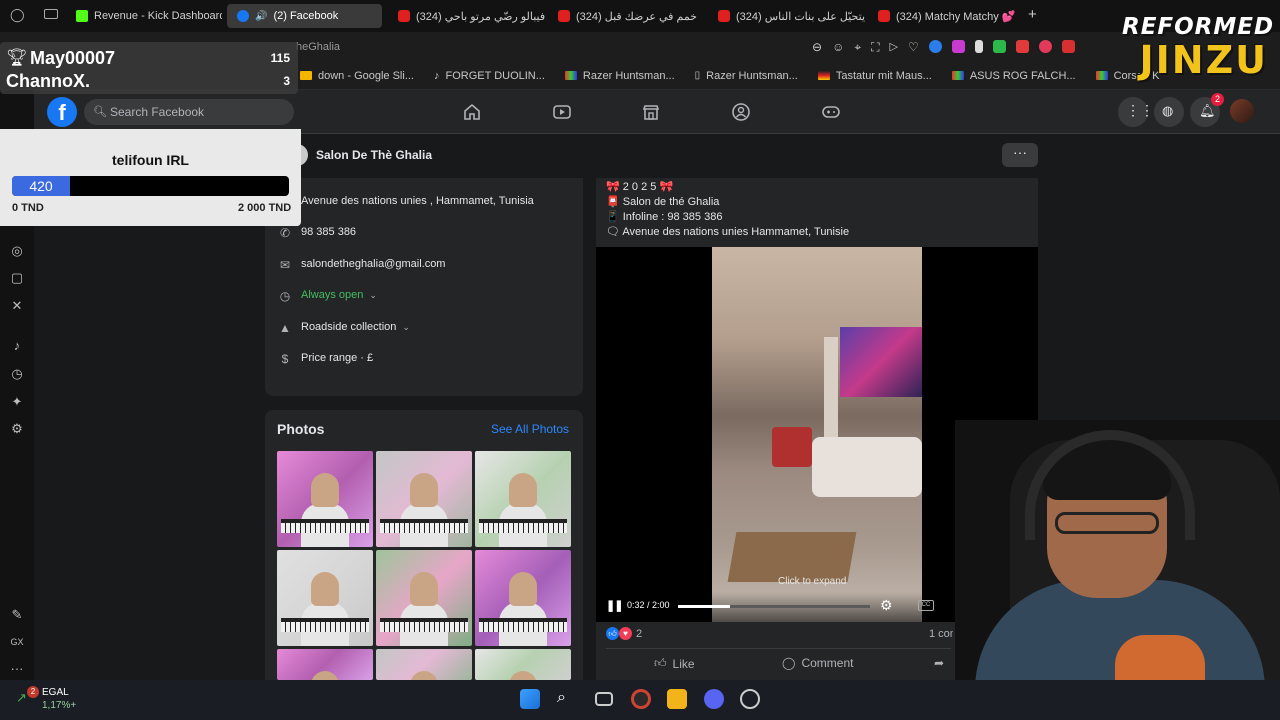 The height and width of the screenshot is (720, 1280). Describe the element at coordinates (817, 663) in the screenshot. I see `comment-button: ◯ Comment` at that location.